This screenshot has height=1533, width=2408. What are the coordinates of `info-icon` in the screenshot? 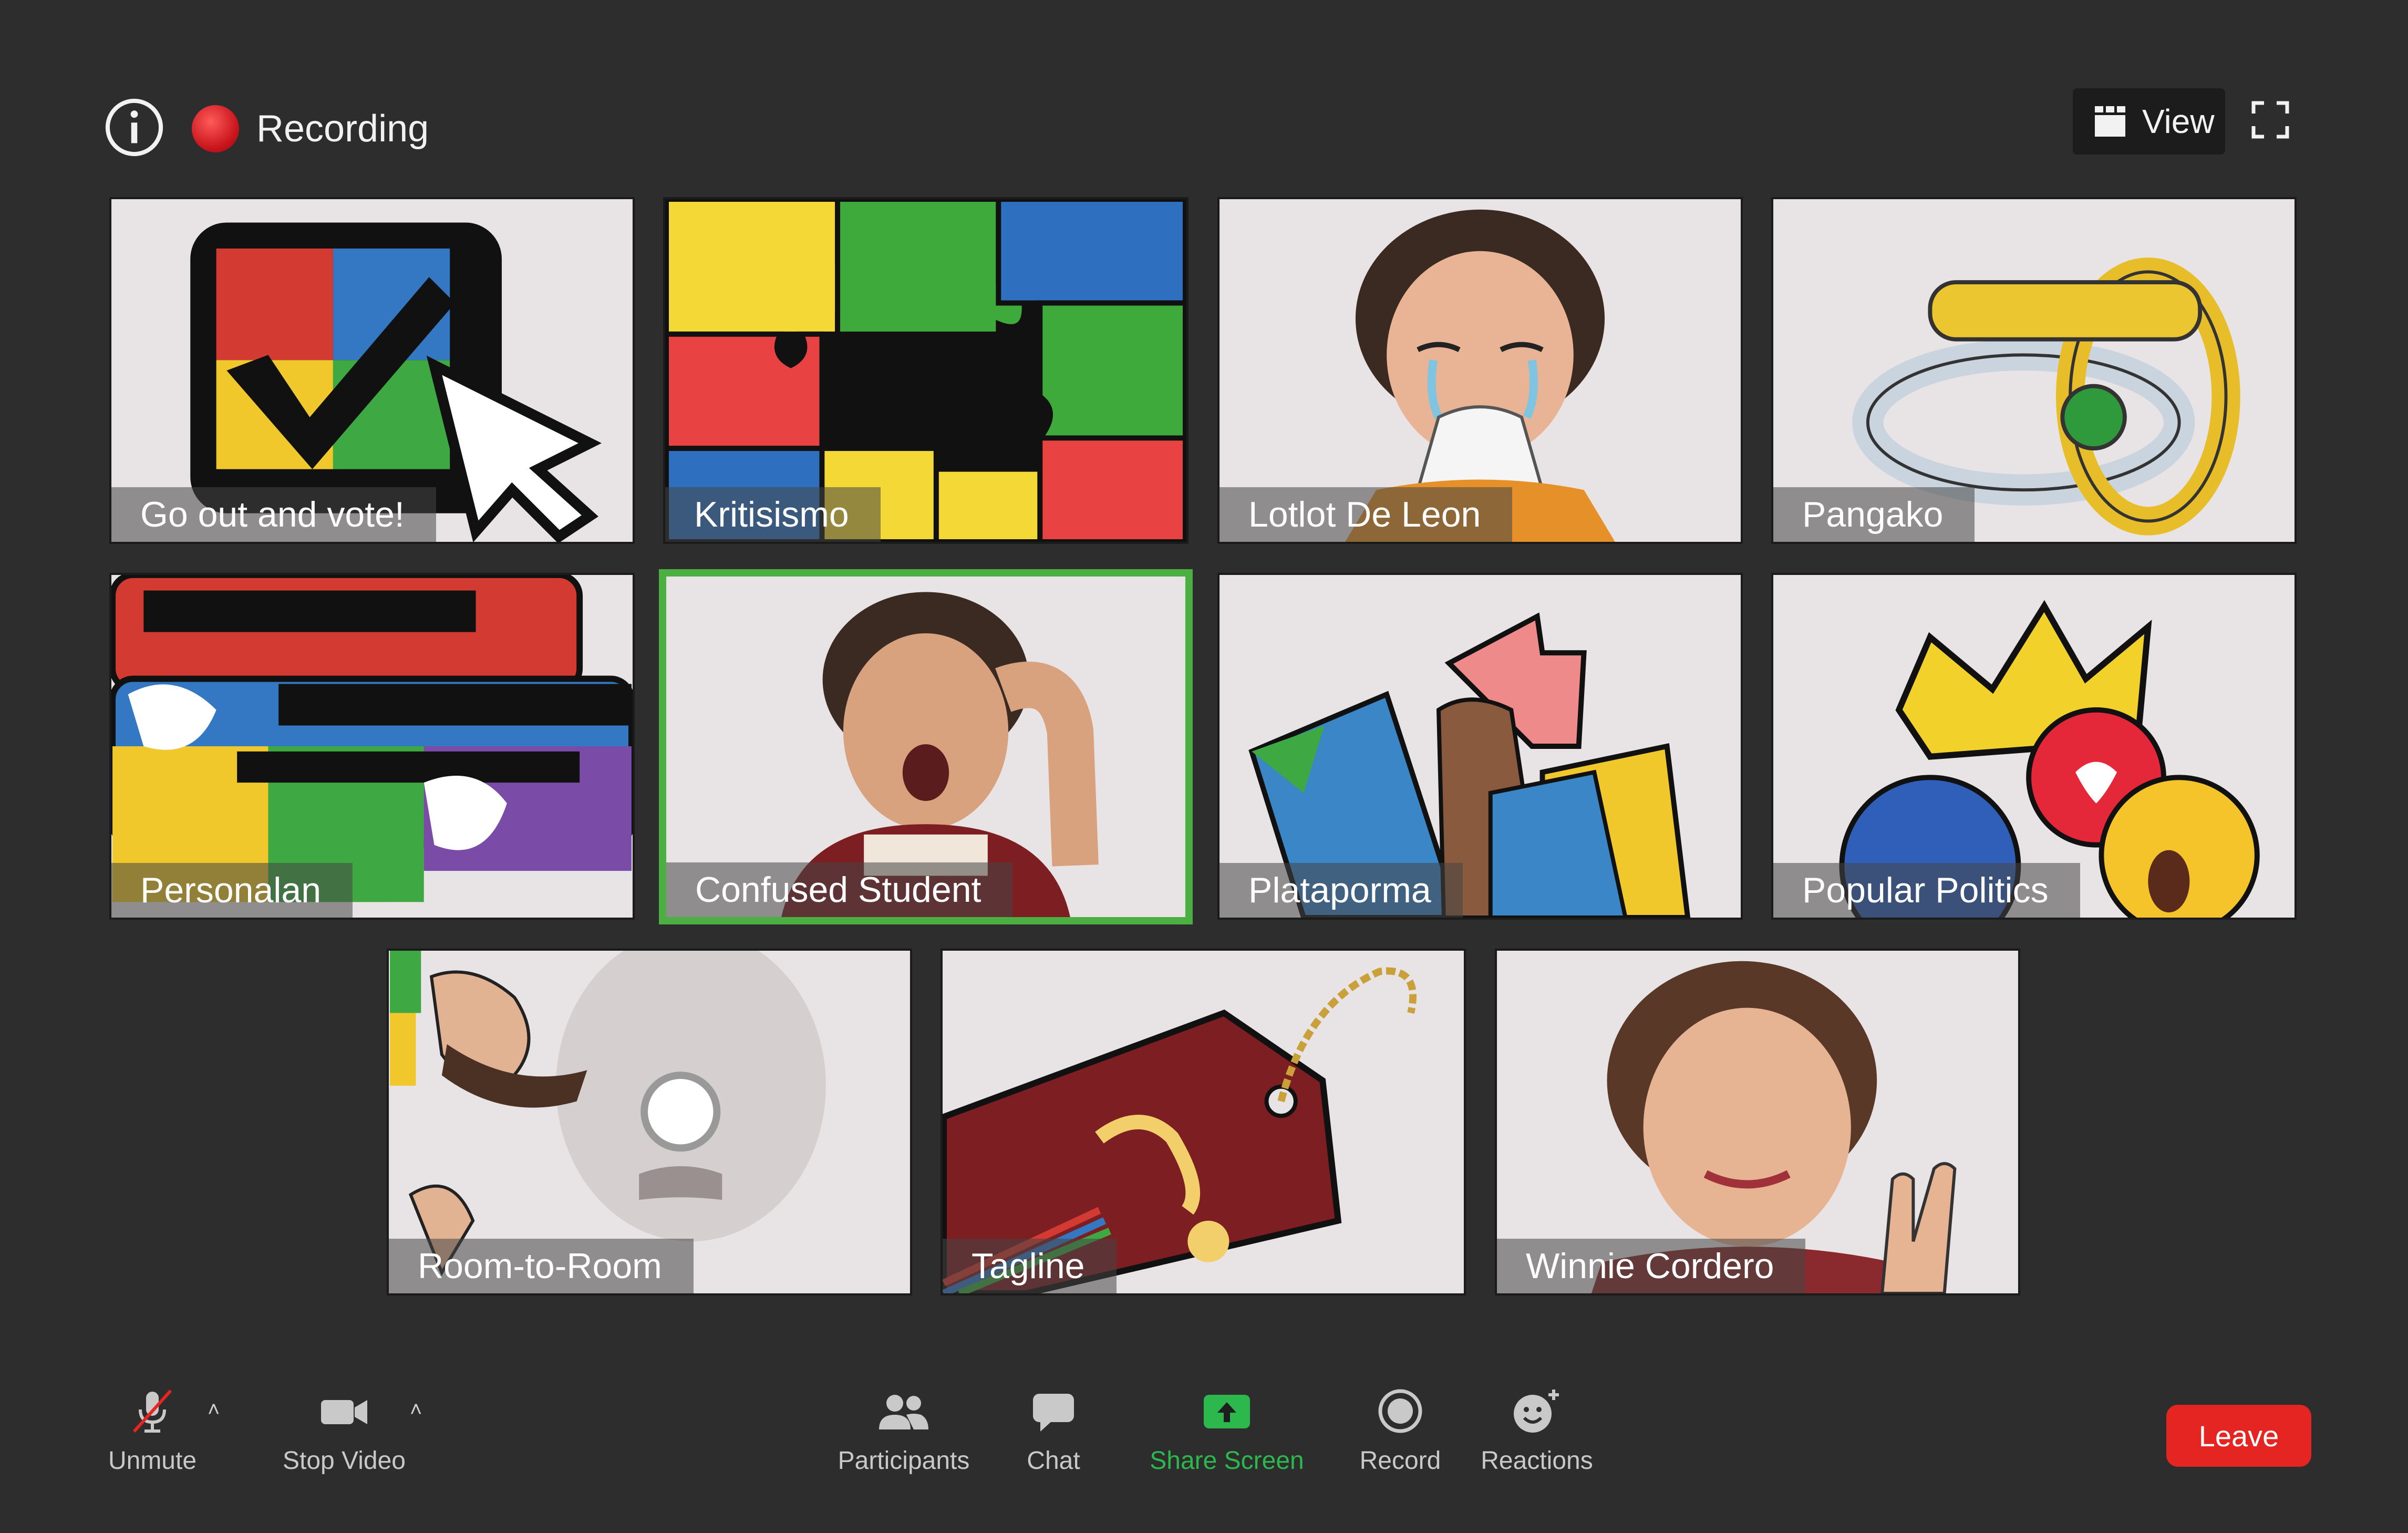 It's located at (134, 127).